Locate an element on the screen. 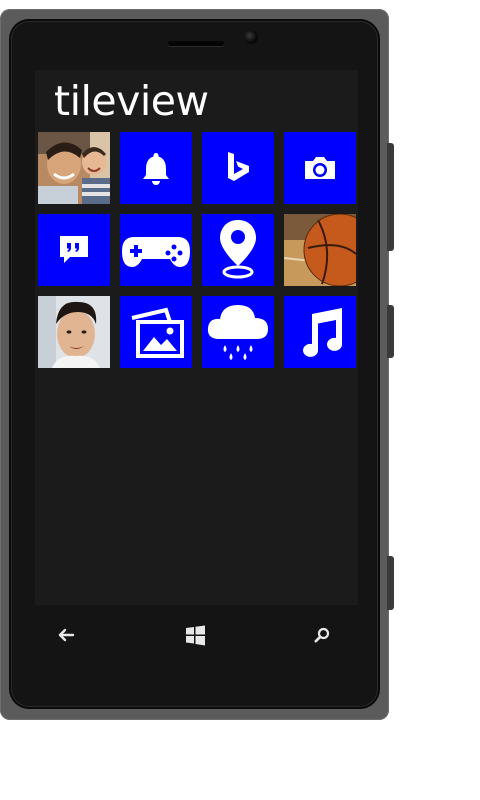  nav-back-button is located at coordinates (66, 635).